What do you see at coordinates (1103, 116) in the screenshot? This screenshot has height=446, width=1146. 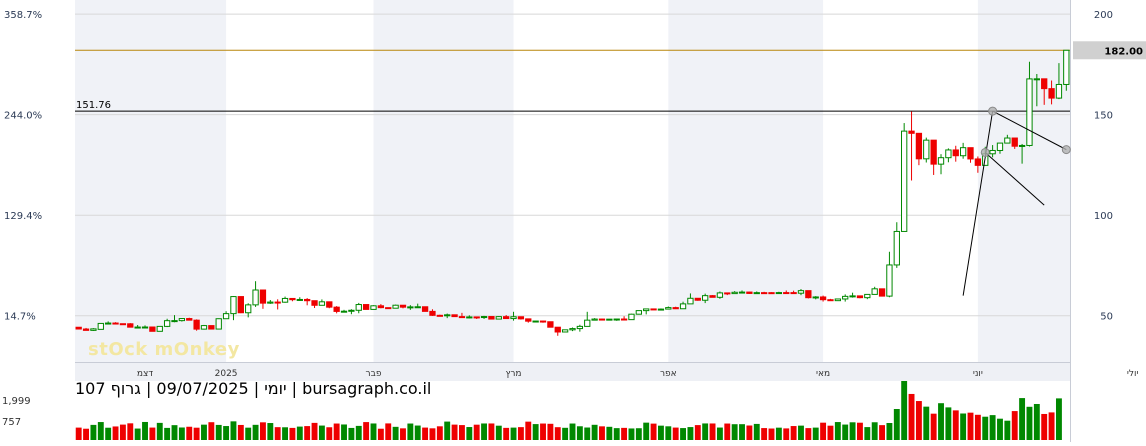 I see `price-tick-label: 150` at bounding box center [1103, 116].